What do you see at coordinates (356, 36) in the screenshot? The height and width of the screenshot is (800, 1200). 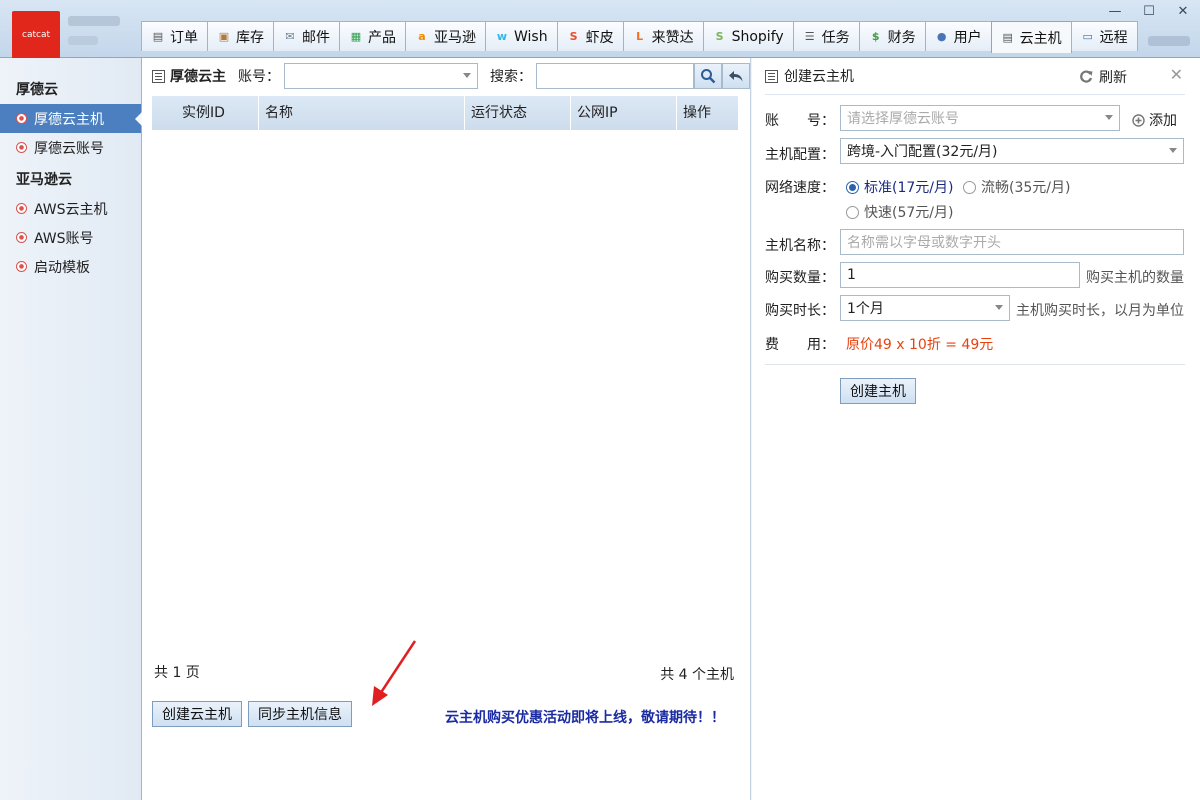 I see `grid-icon: ▦` at bounding box center [356, 36].